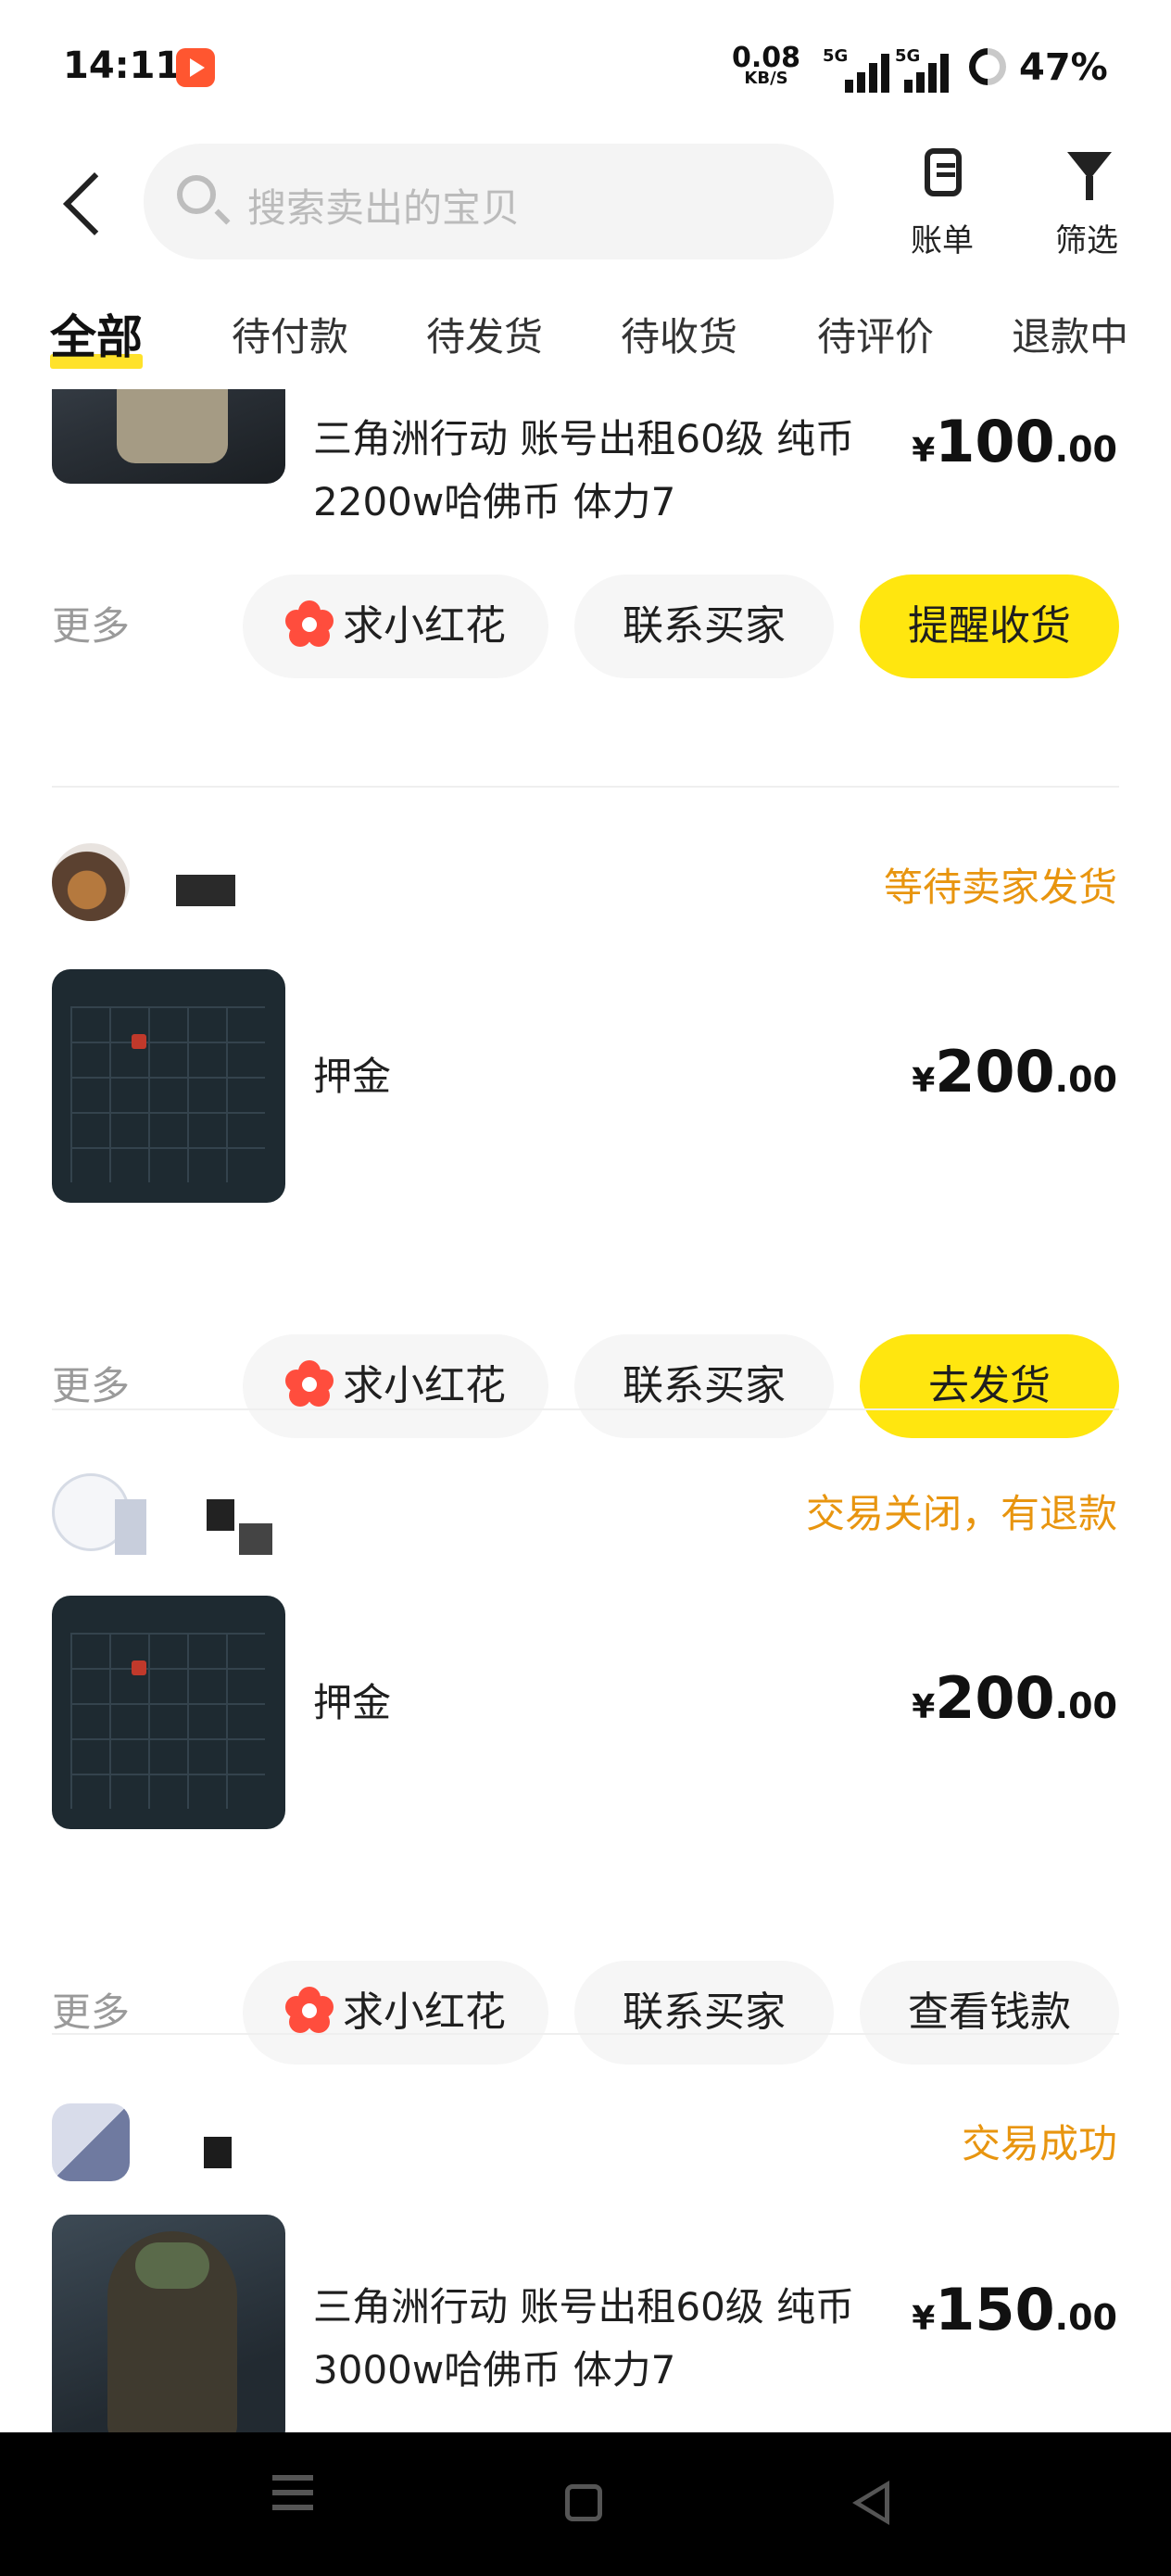  What do you see at coordinates (836, 56) in the screenshot?
I see `sim1-label: 5G` at bounding box center [836, 56].